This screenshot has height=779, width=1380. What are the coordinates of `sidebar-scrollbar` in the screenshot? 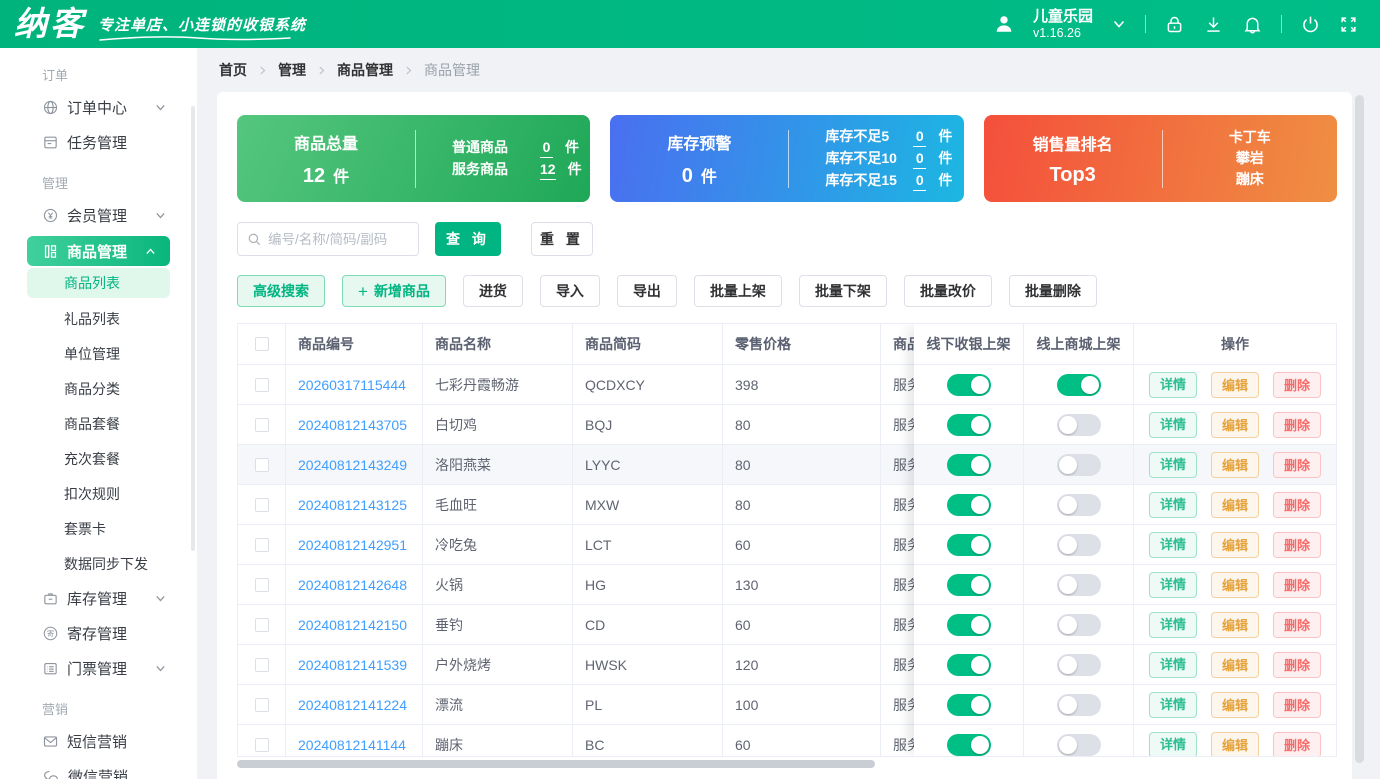 It's located at (193, 328).